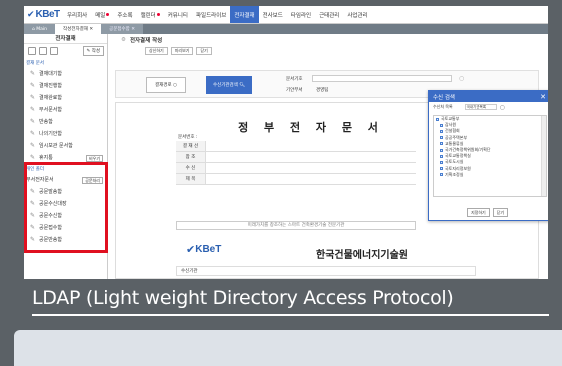  Describe the element at coordinates (182, 51) in the screenshot. I see `action-button: 미리보기` at that location.